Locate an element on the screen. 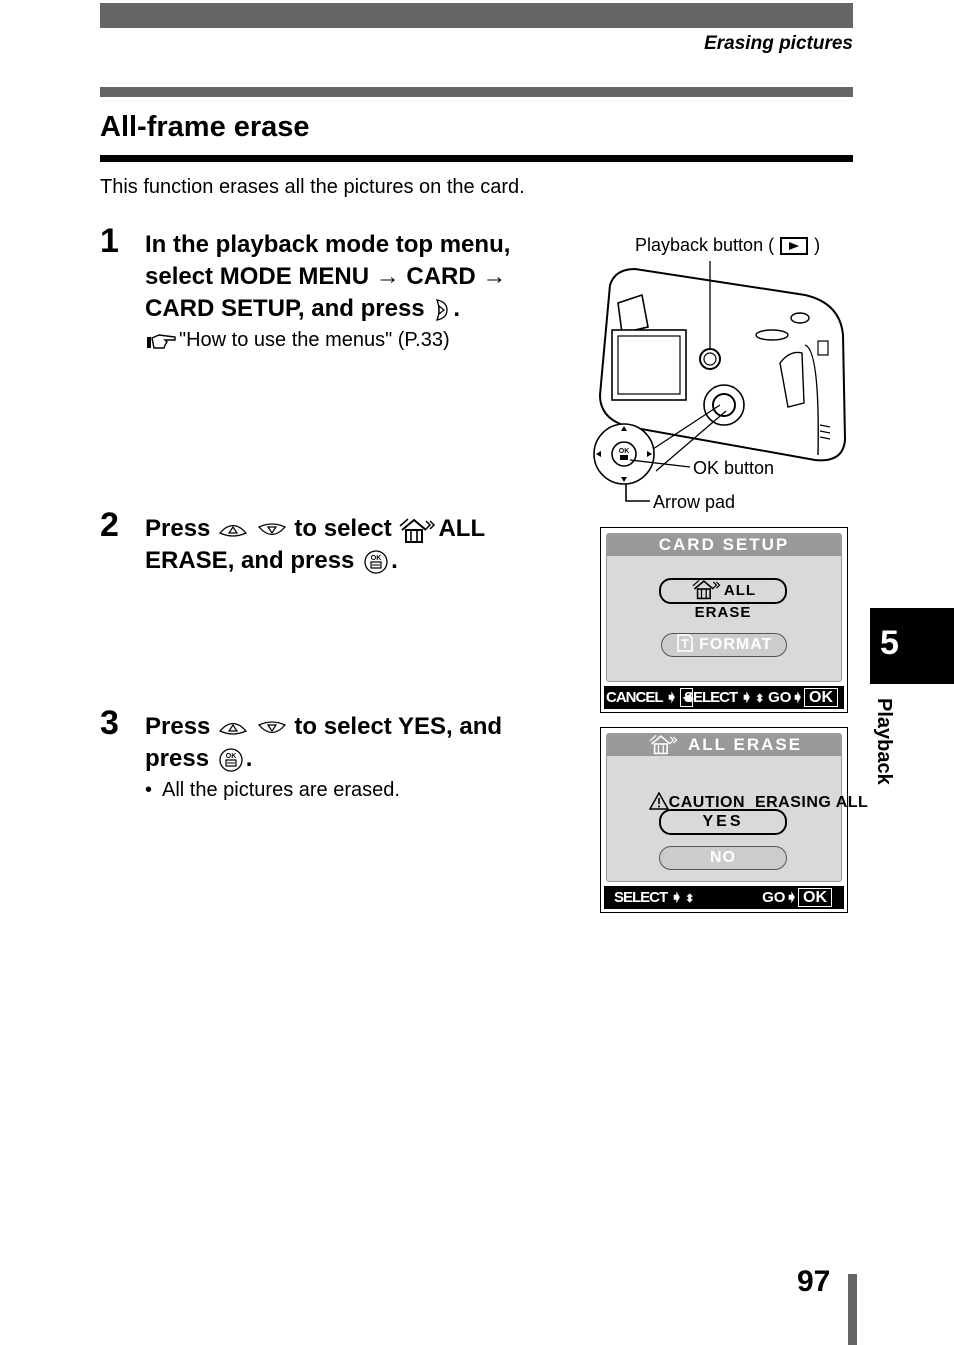 The image size is (954, 1345). card-setup-footer: CANCEL ➧ ◂ SELECT ➧ ⬍ GO➧ OK is located at coordinates (724, 697).